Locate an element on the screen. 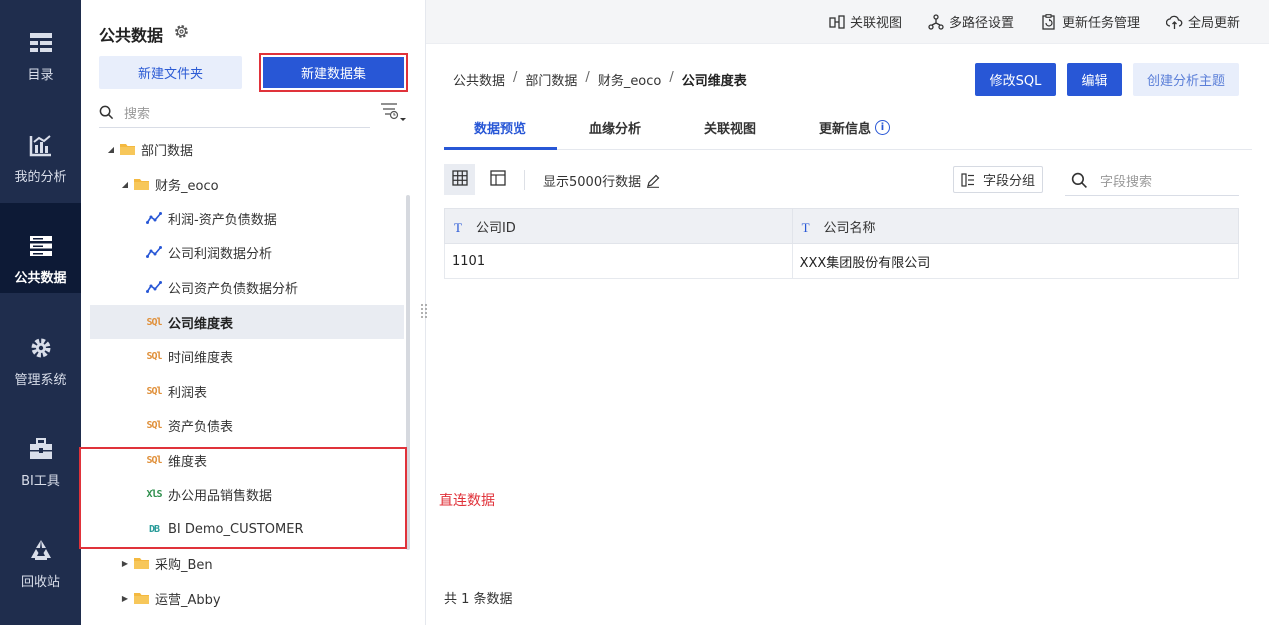 The width and height of the screenshot is (1269, 625). nav-item-public-data: 公共数据 is located at coordinates (40, 248).